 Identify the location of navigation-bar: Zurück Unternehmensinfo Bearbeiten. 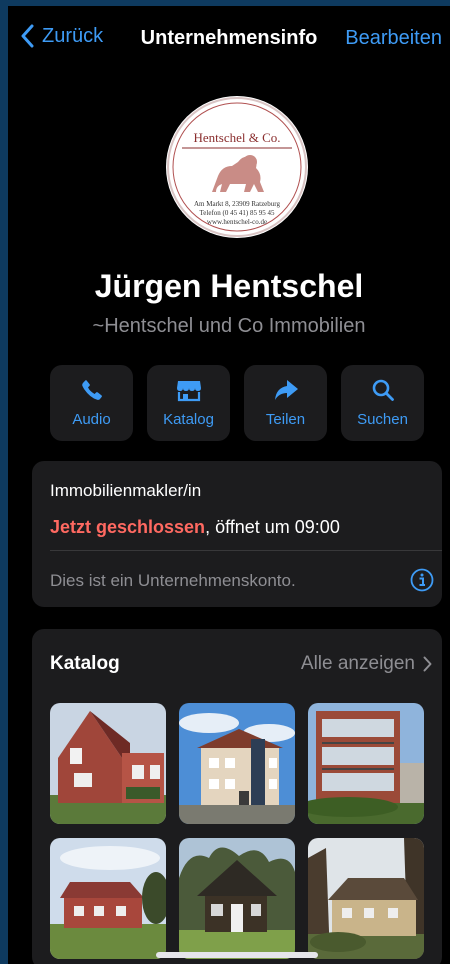
(229, 37).